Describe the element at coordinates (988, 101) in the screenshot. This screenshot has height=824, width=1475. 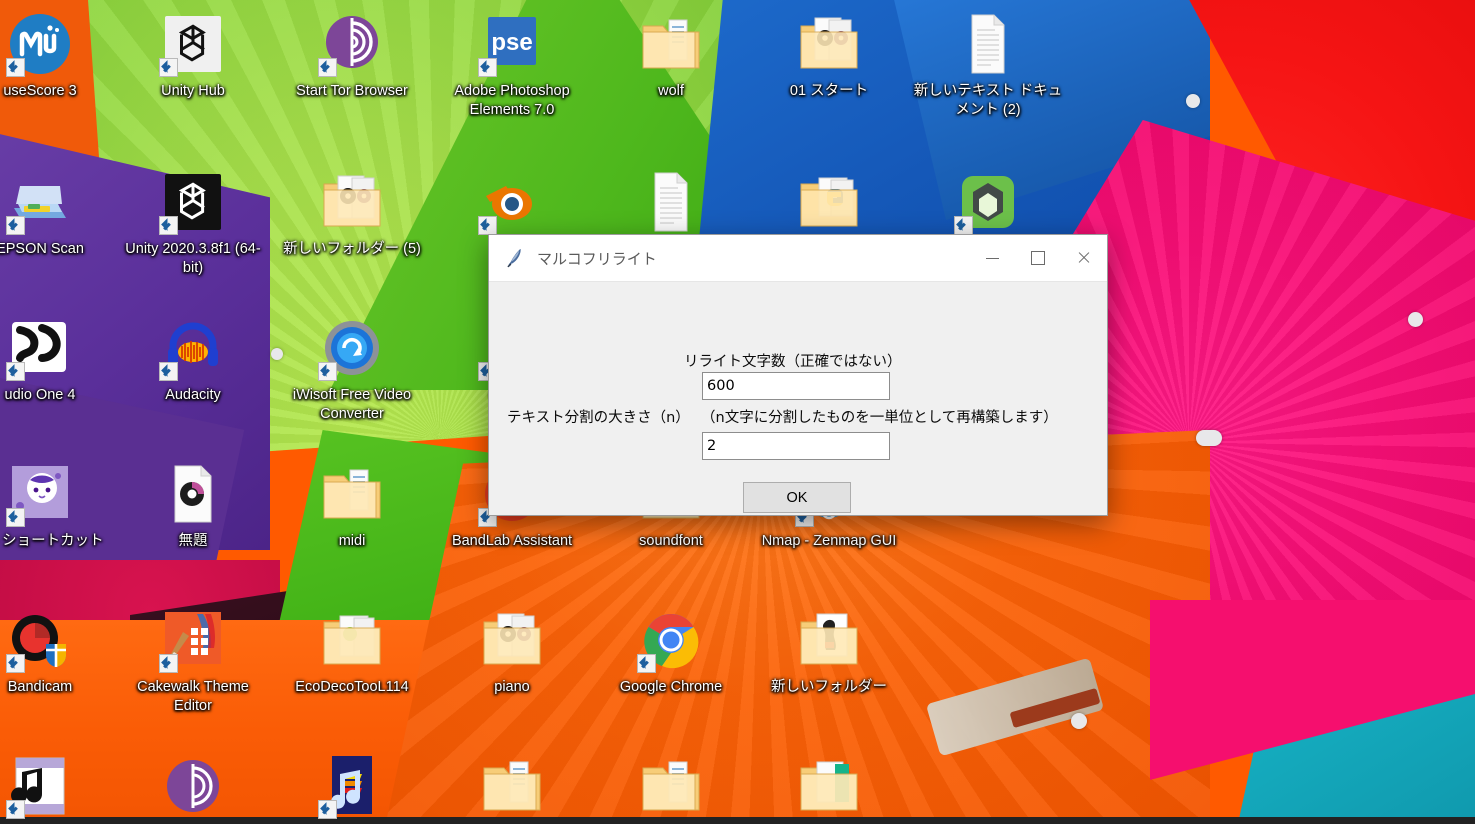
I see `desktop-icon-label: 新しいテキスト ドキュメント (2)` at that location.